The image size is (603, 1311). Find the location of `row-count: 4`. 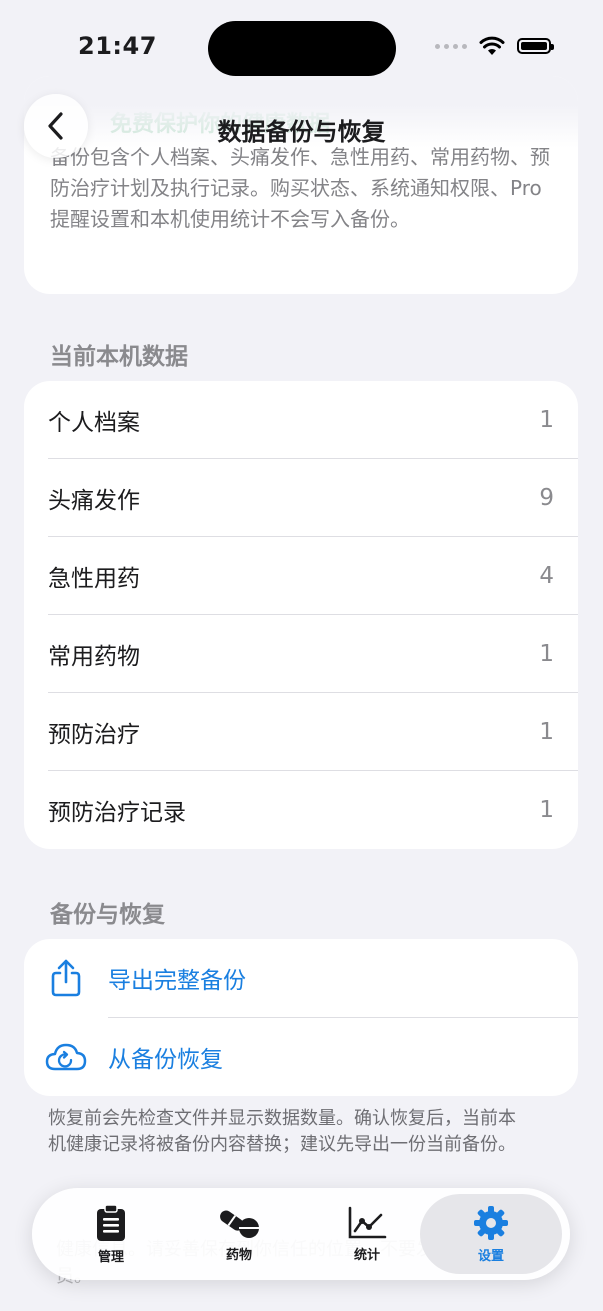

row-count: 4 is located at coordinates (546, 575).